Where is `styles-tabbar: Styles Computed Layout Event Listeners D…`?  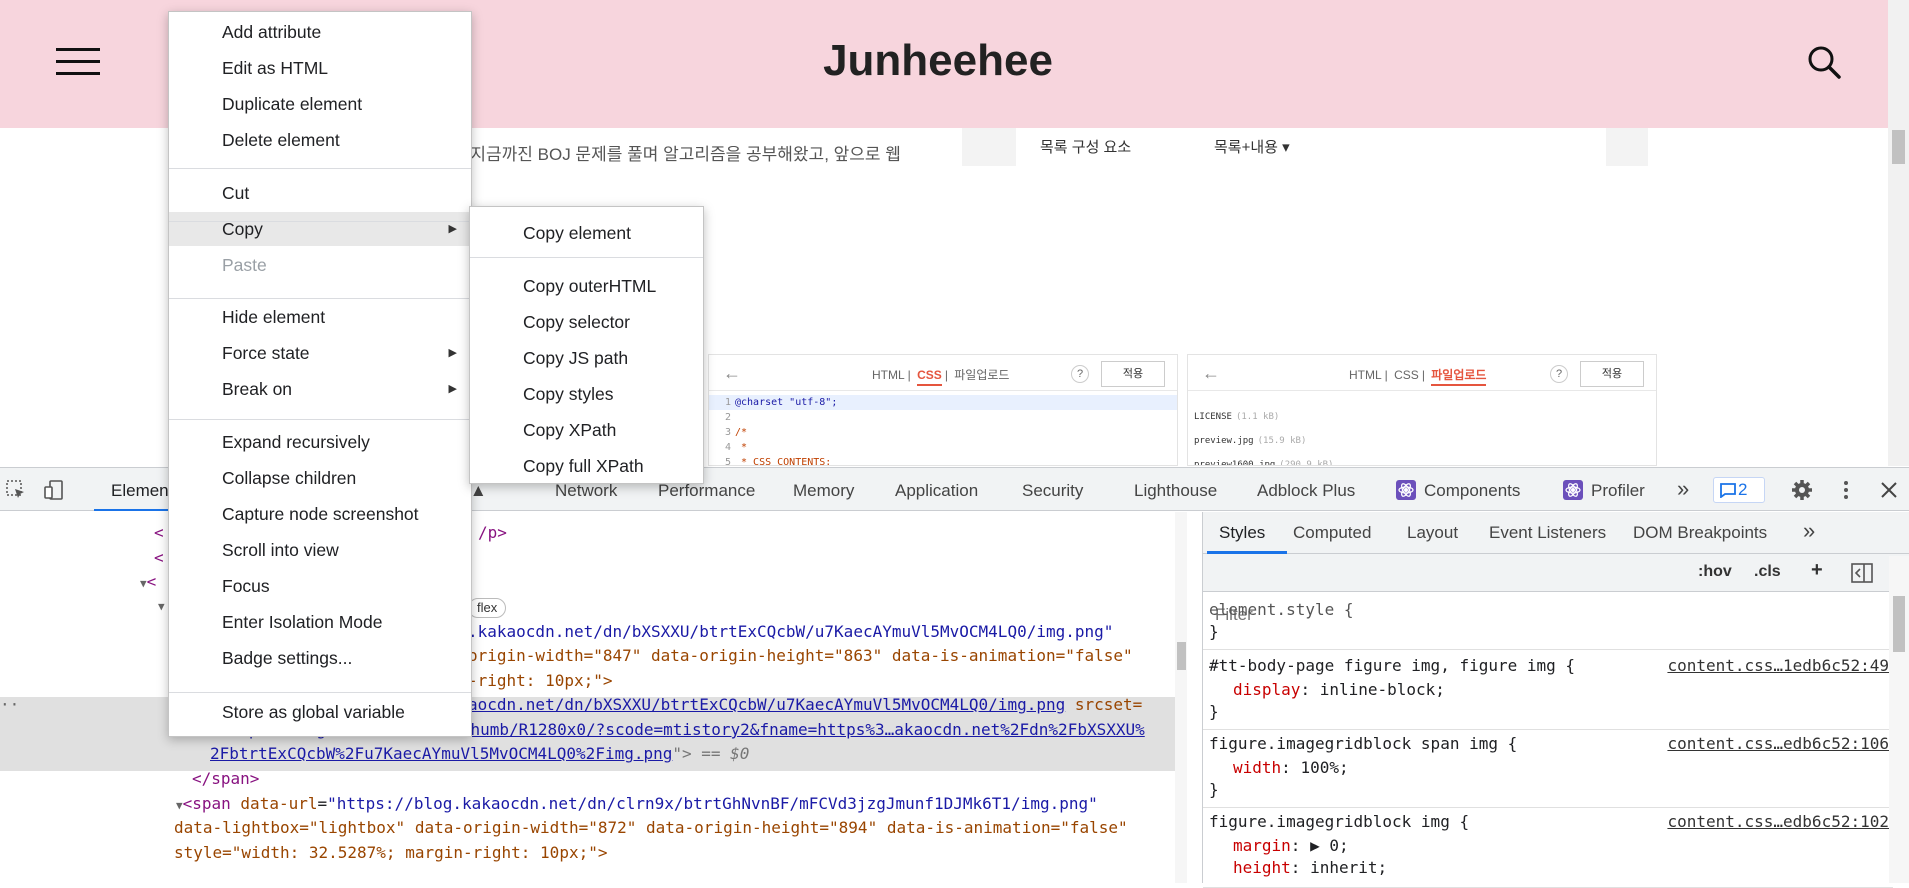
styles-tabbar: Styles Computed Layout Event Listeners D… is located at coordinates (1556, 533).